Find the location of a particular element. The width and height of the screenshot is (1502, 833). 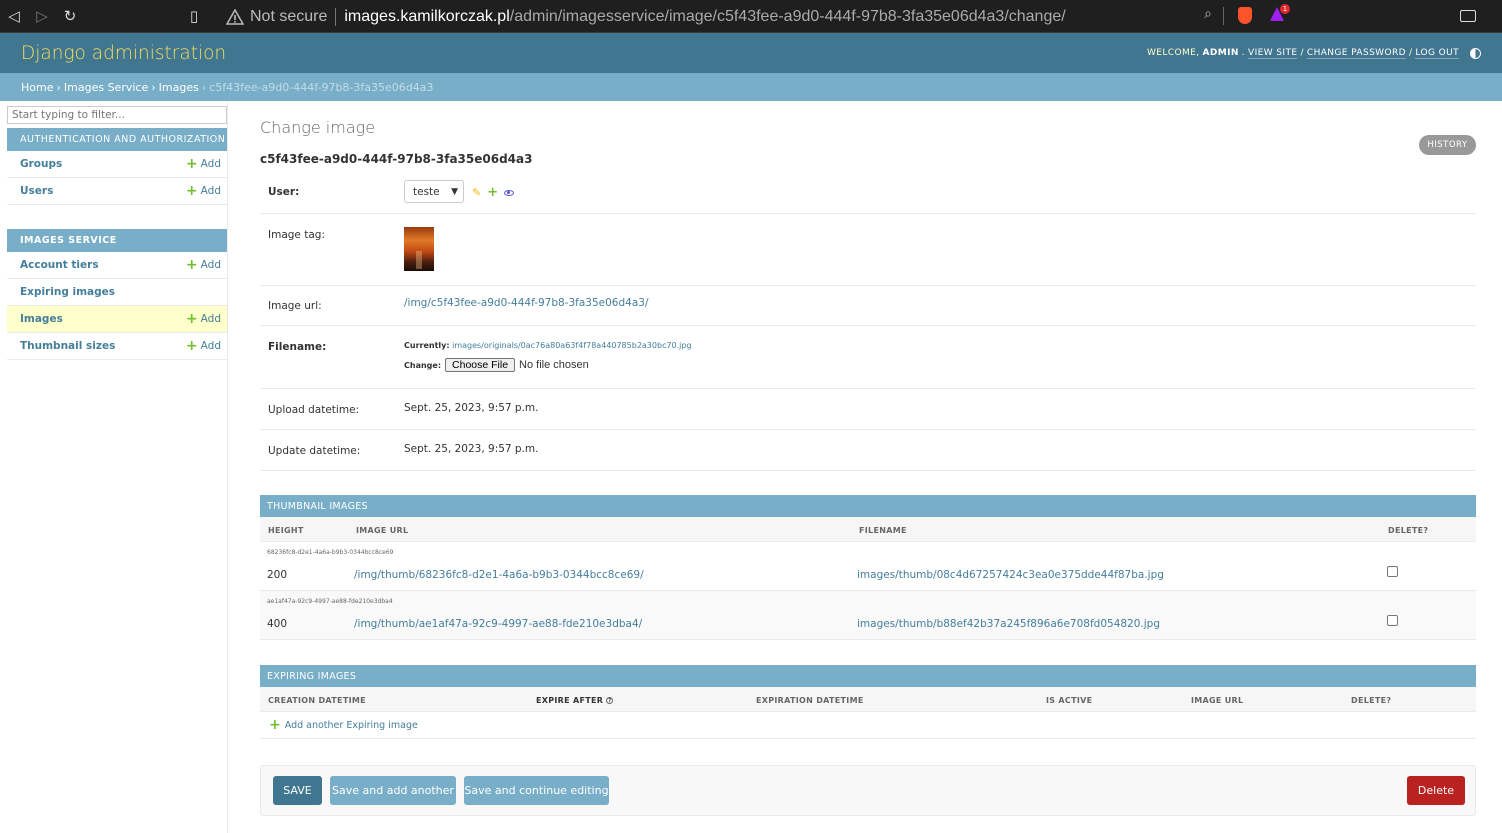

image-tag-label: Image tag: is located at coordinates (296, 235).